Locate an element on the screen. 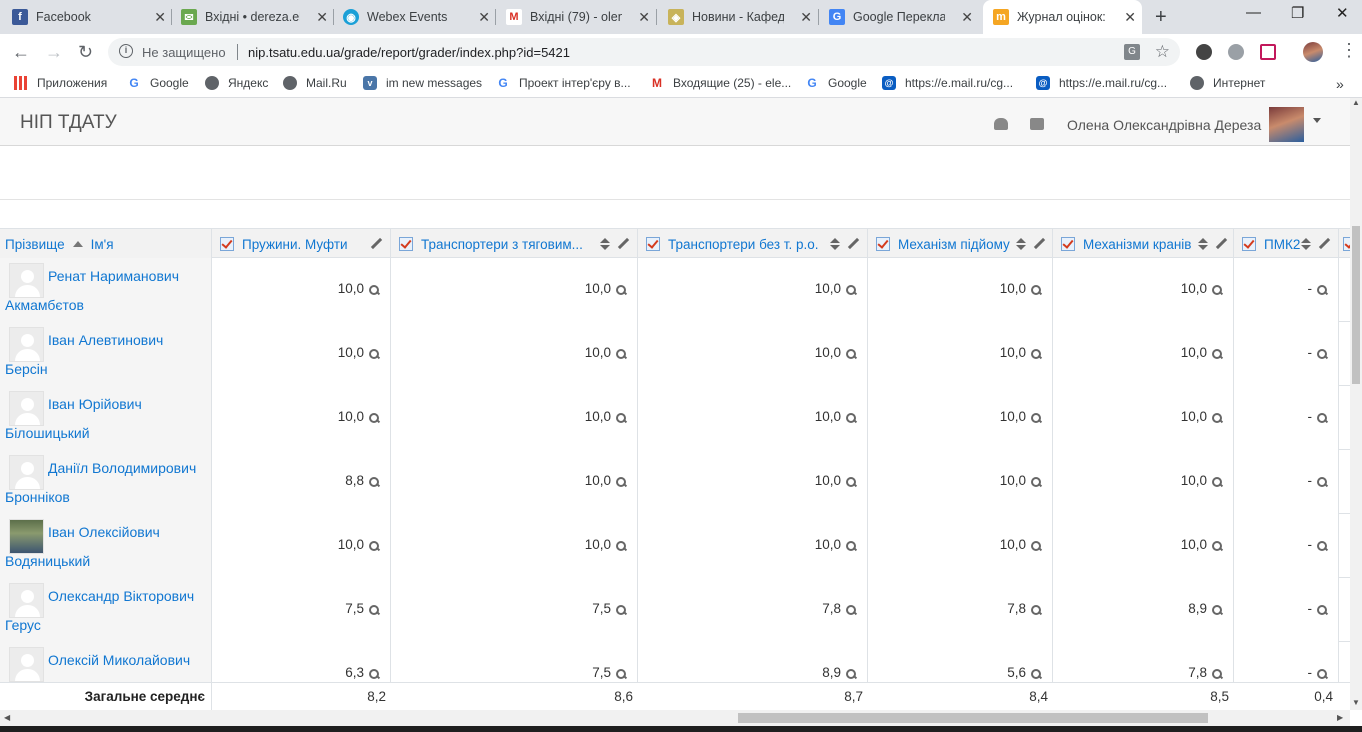 The width and height of the screenshot is (1362, 732). vertical-scrollbar: ▲ ▼ is located at coordinates (1356, 404).